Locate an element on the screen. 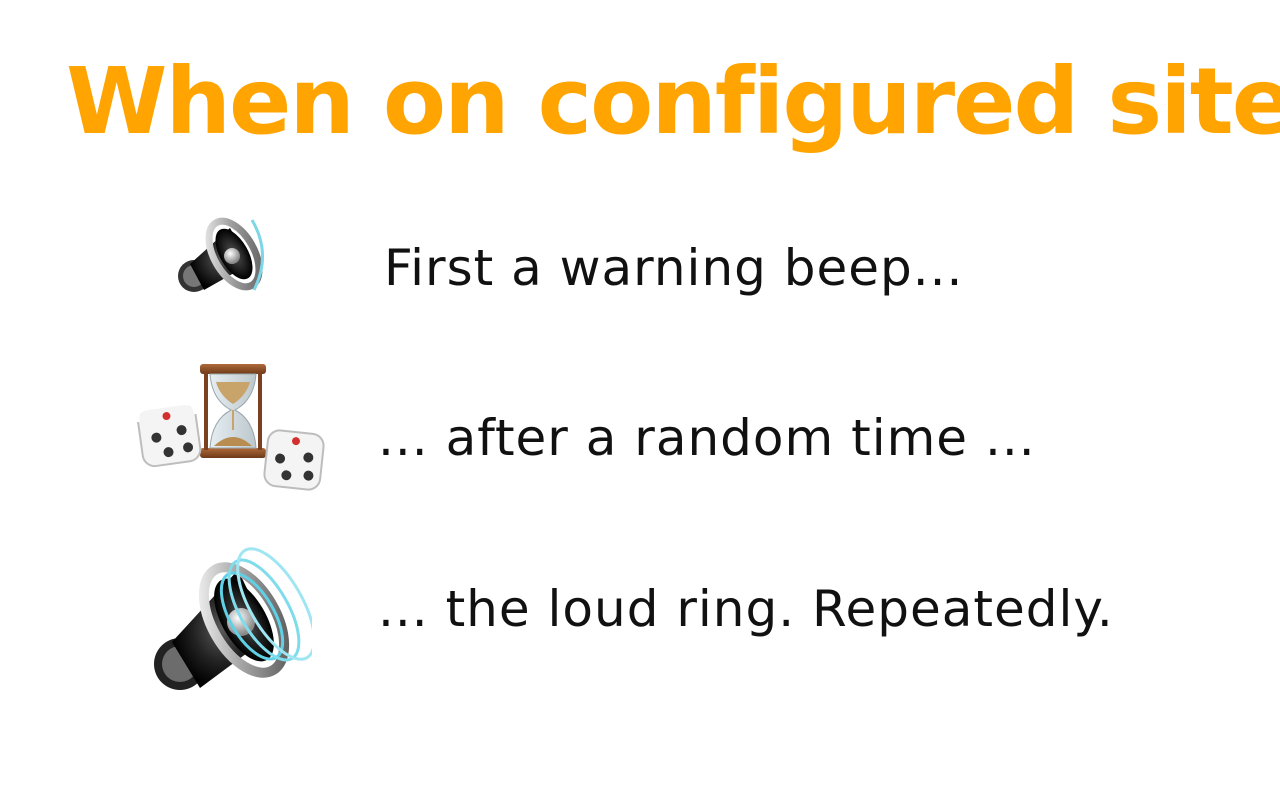 The image size is (1280, 800). page-title: When on configured site is located at coordinates (673, 101).